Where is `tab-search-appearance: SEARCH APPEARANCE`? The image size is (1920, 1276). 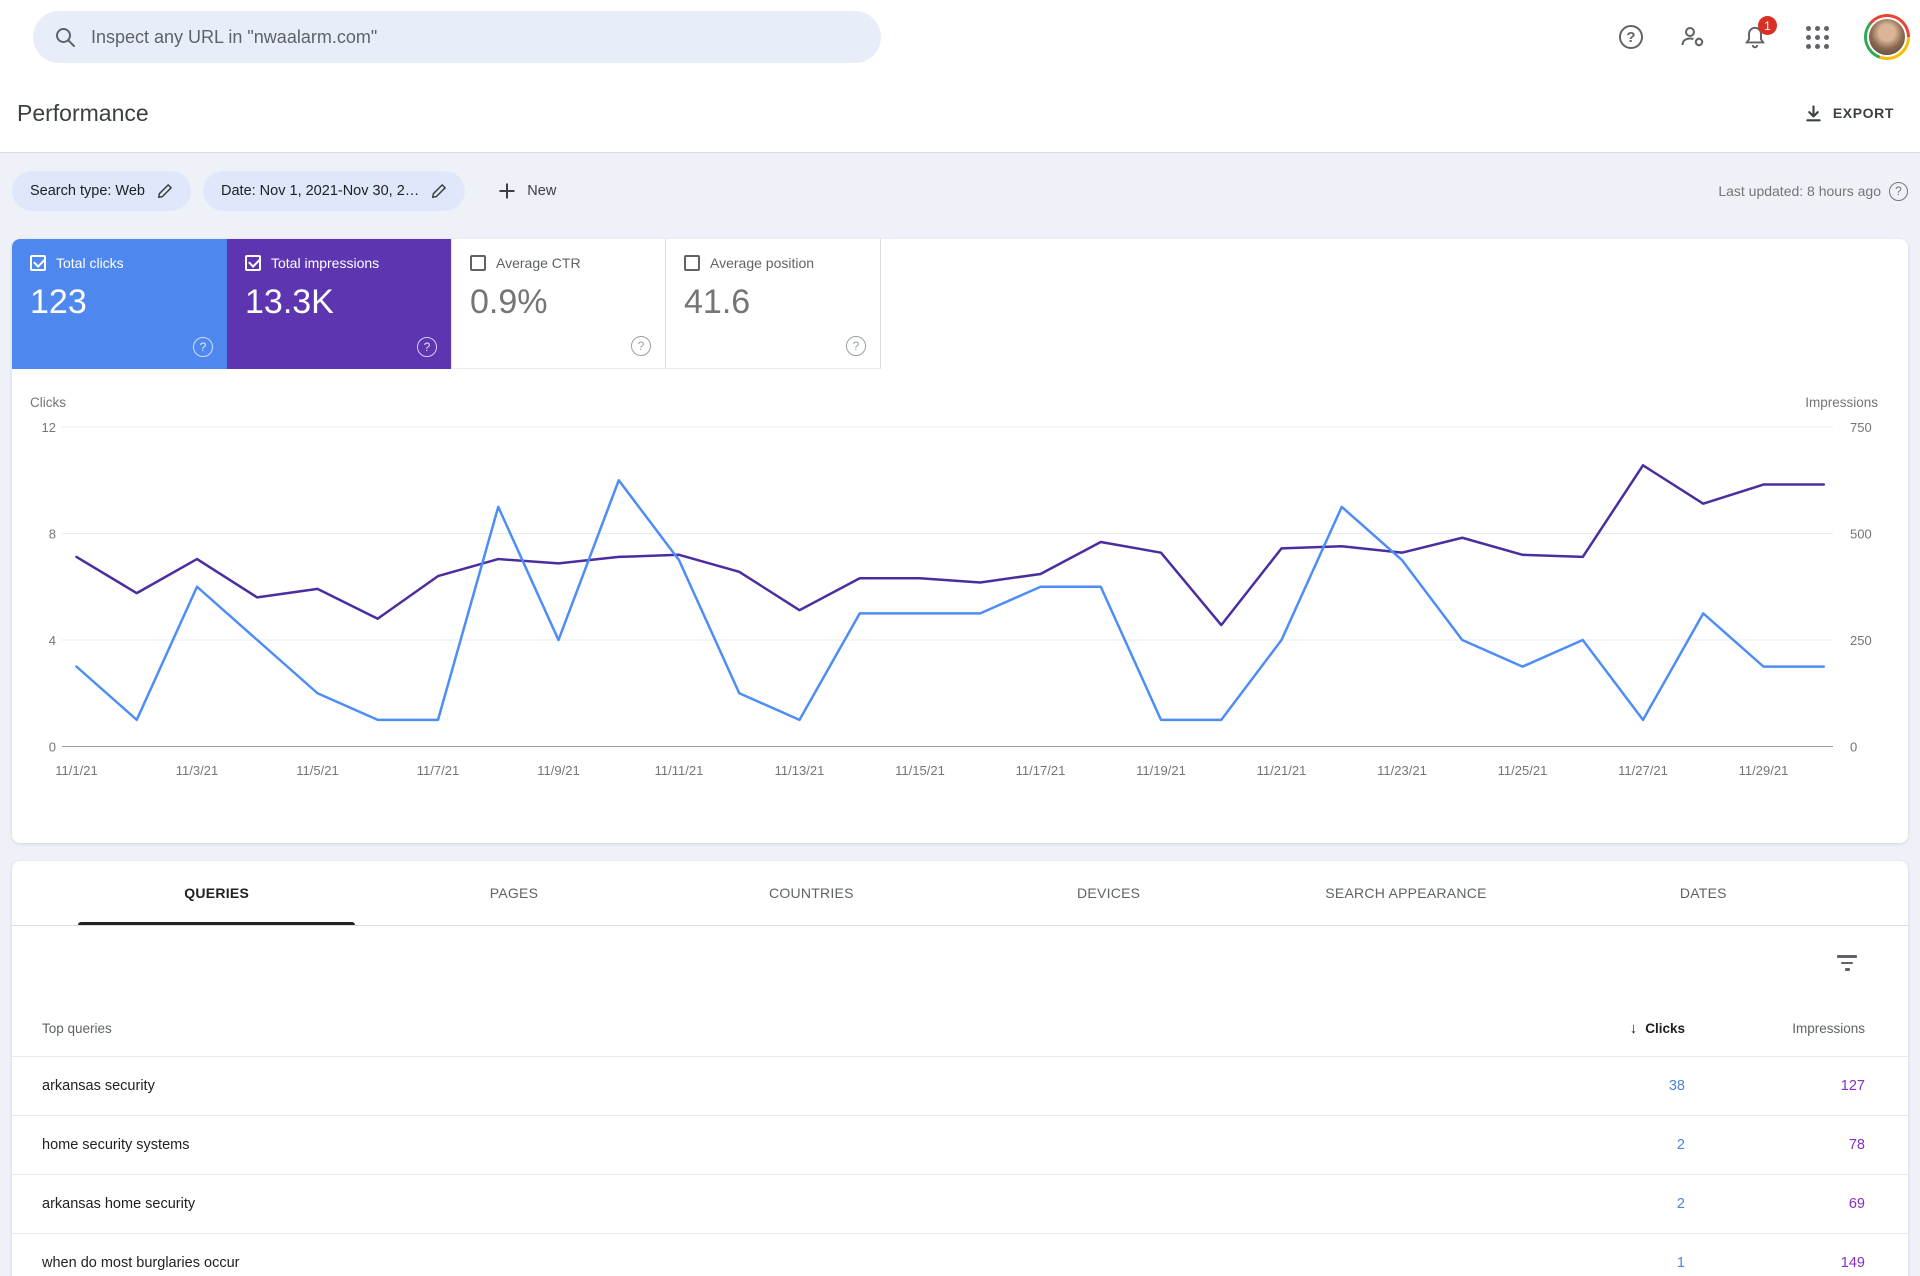
tab-search-appearance: SEARCH APPEARANCE is located at coordinates (1405, 893).